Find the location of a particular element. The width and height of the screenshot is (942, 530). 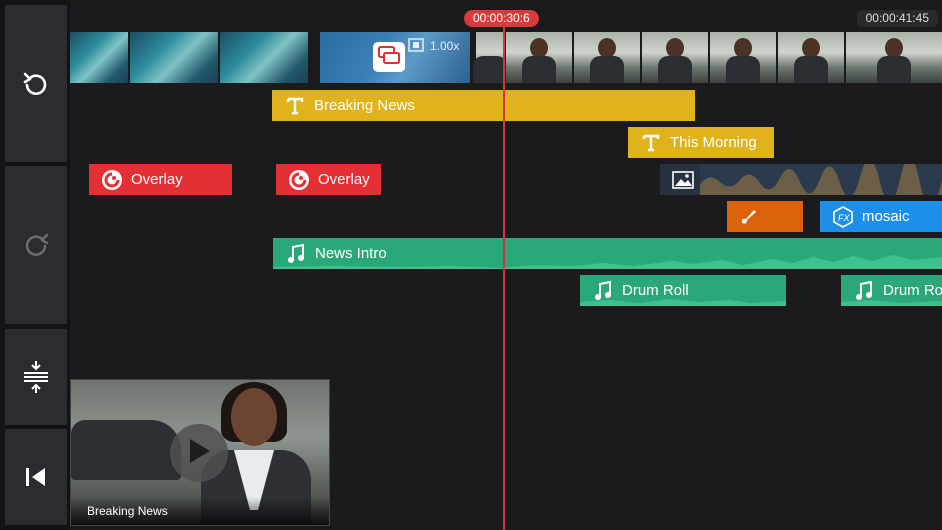

current-timecode: 00:00:30:6 is located at coordinates (501, 18).